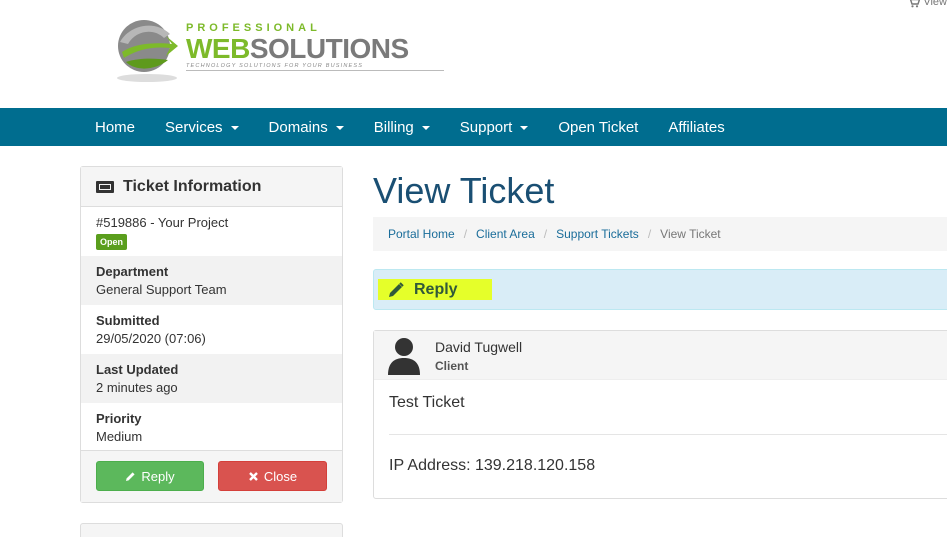 The width and height of the screenshot is (947, 537). Describe the element at coordinates (128, 320) in the screenshot. I see `submitted-label: Submitted` at that location.